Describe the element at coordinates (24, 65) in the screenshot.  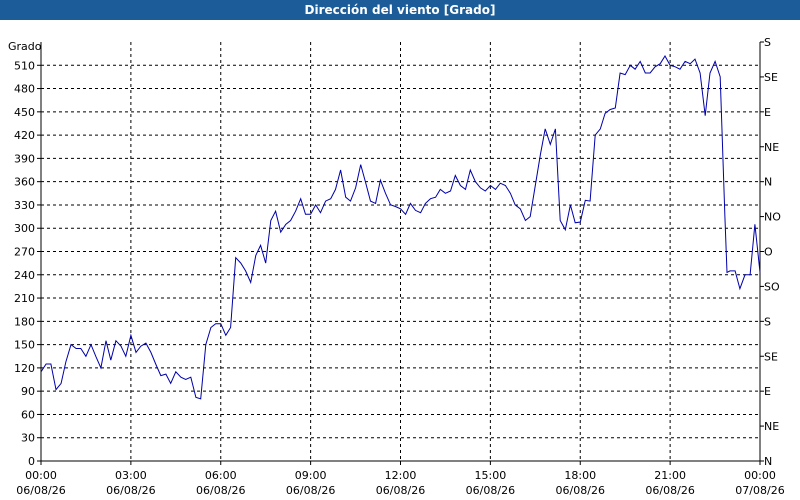
I see `y-tick-label: 510` at that location.